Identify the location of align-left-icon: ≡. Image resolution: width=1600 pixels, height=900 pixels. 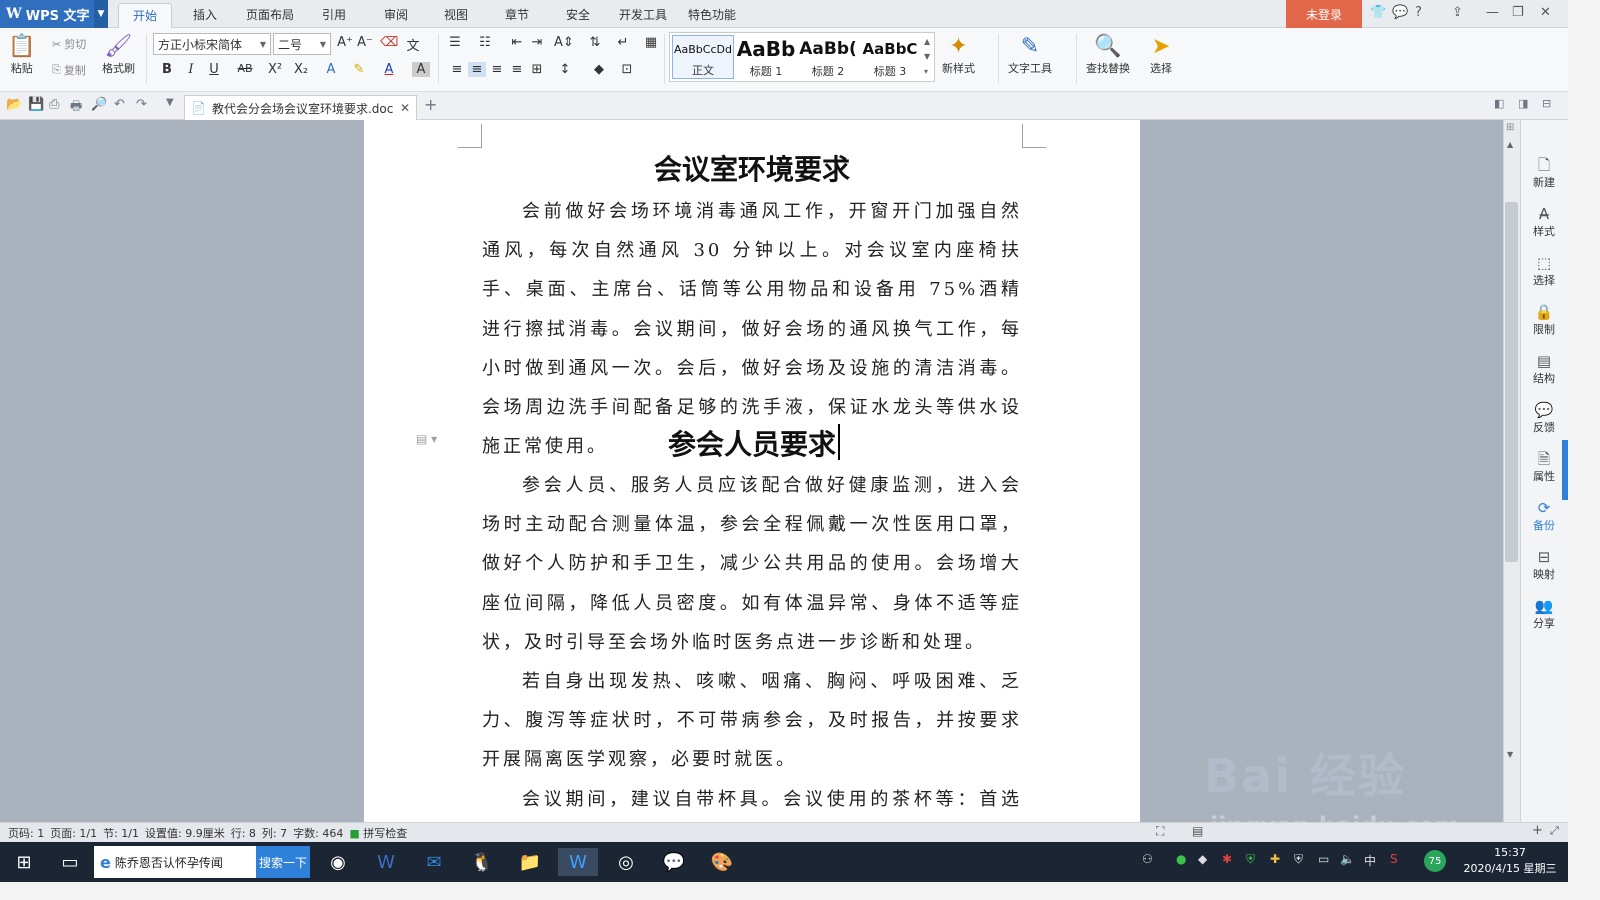
(457, 69).